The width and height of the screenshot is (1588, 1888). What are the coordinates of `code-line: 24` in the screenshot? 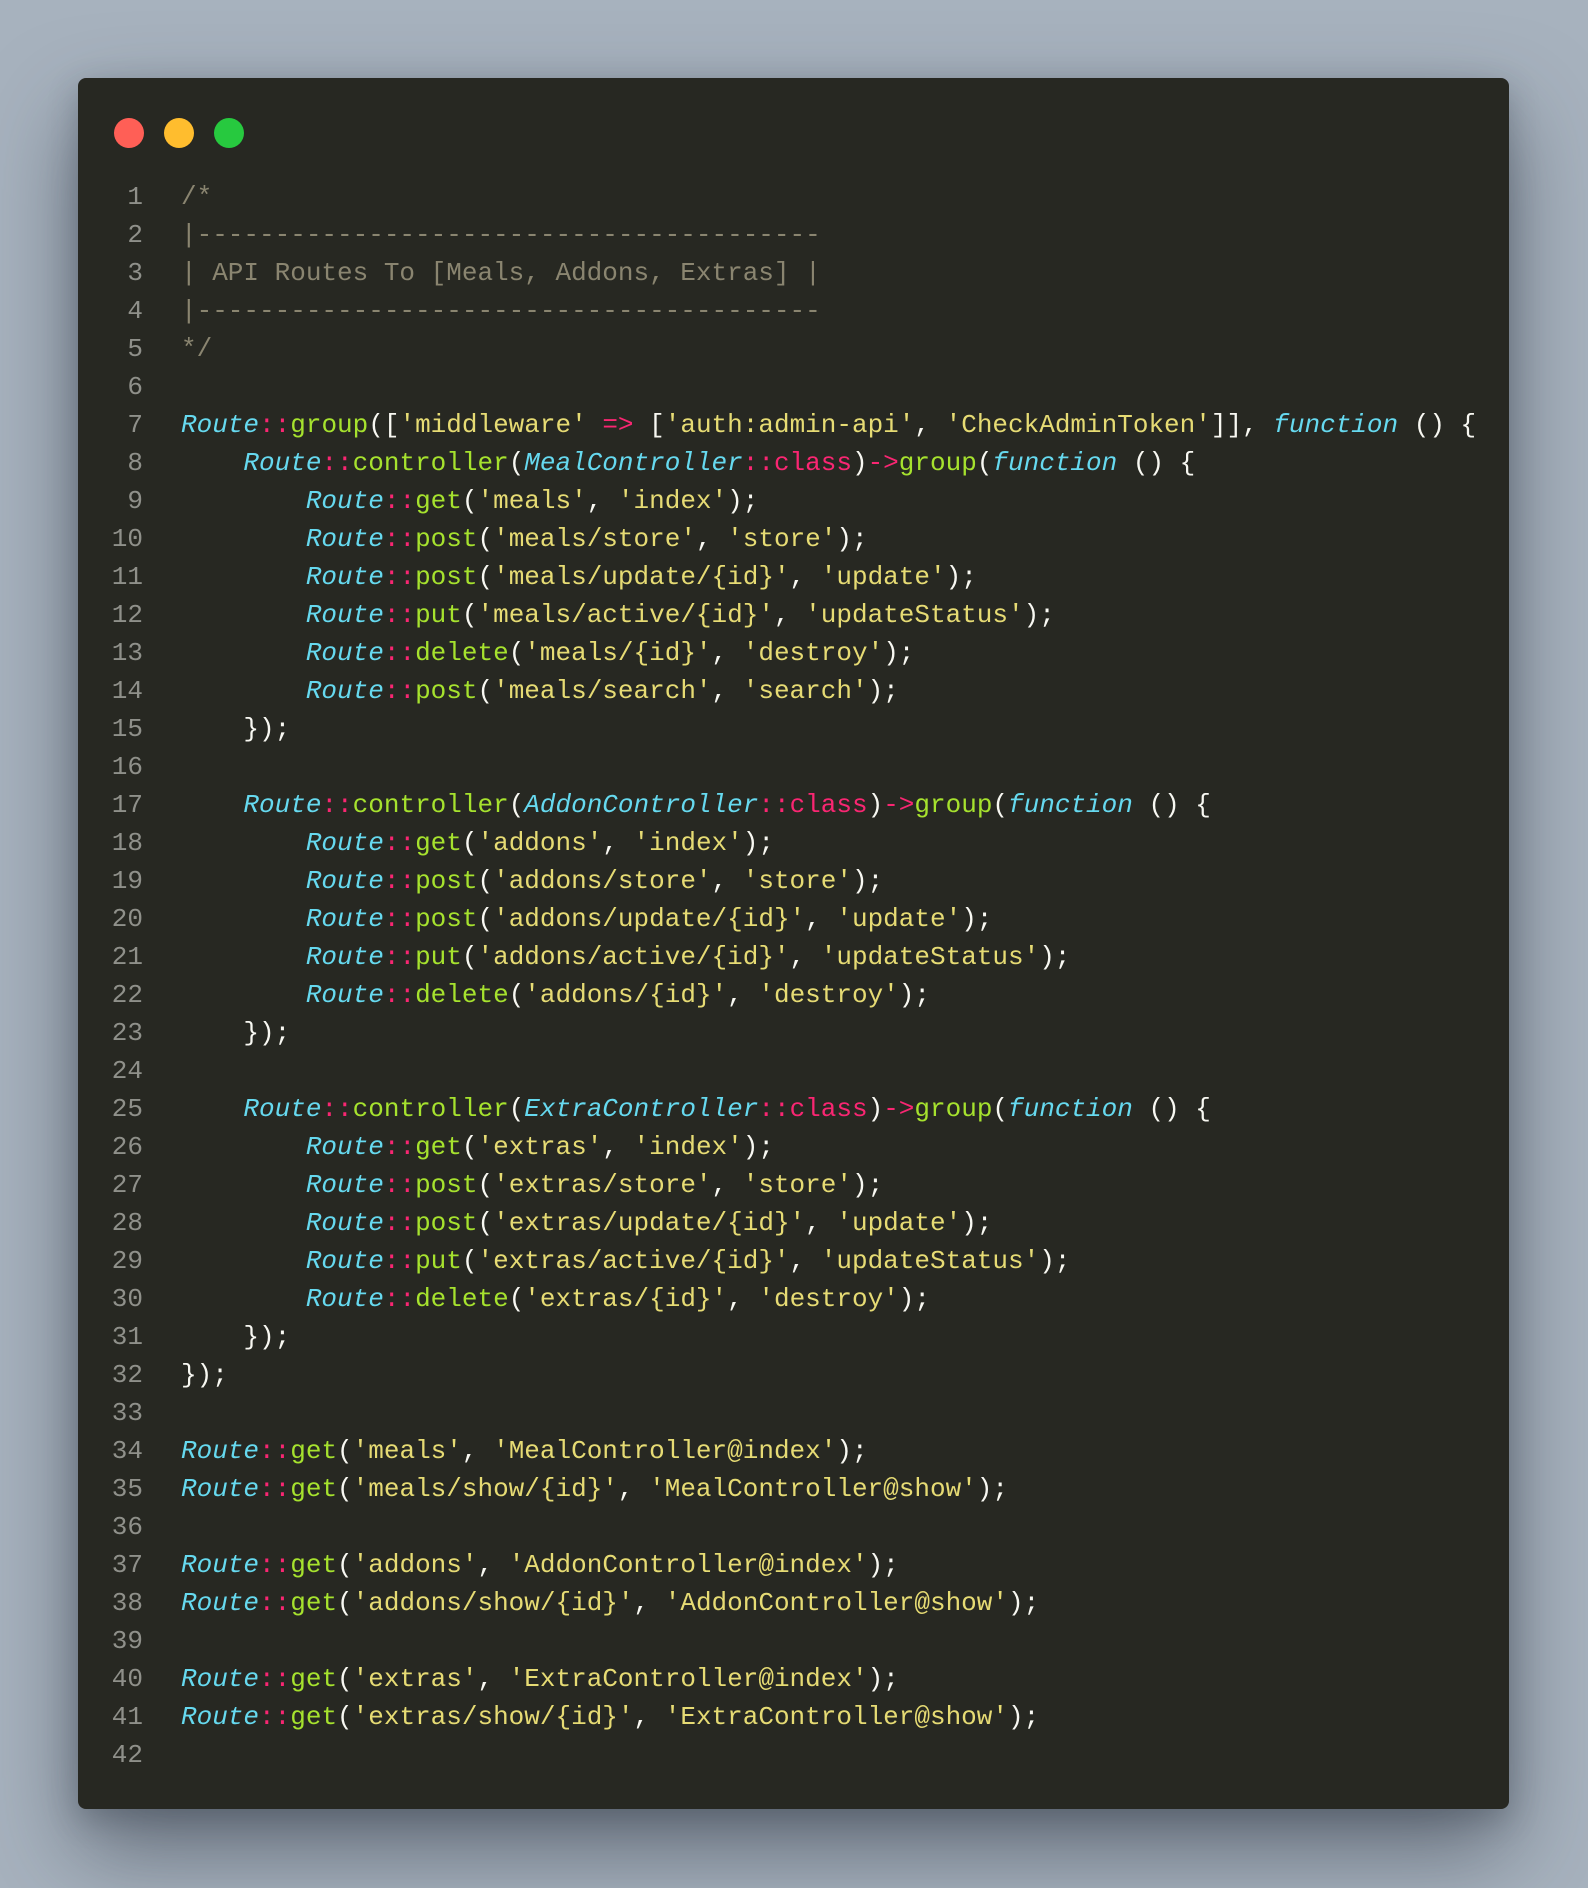 It's located at (793, 1071).